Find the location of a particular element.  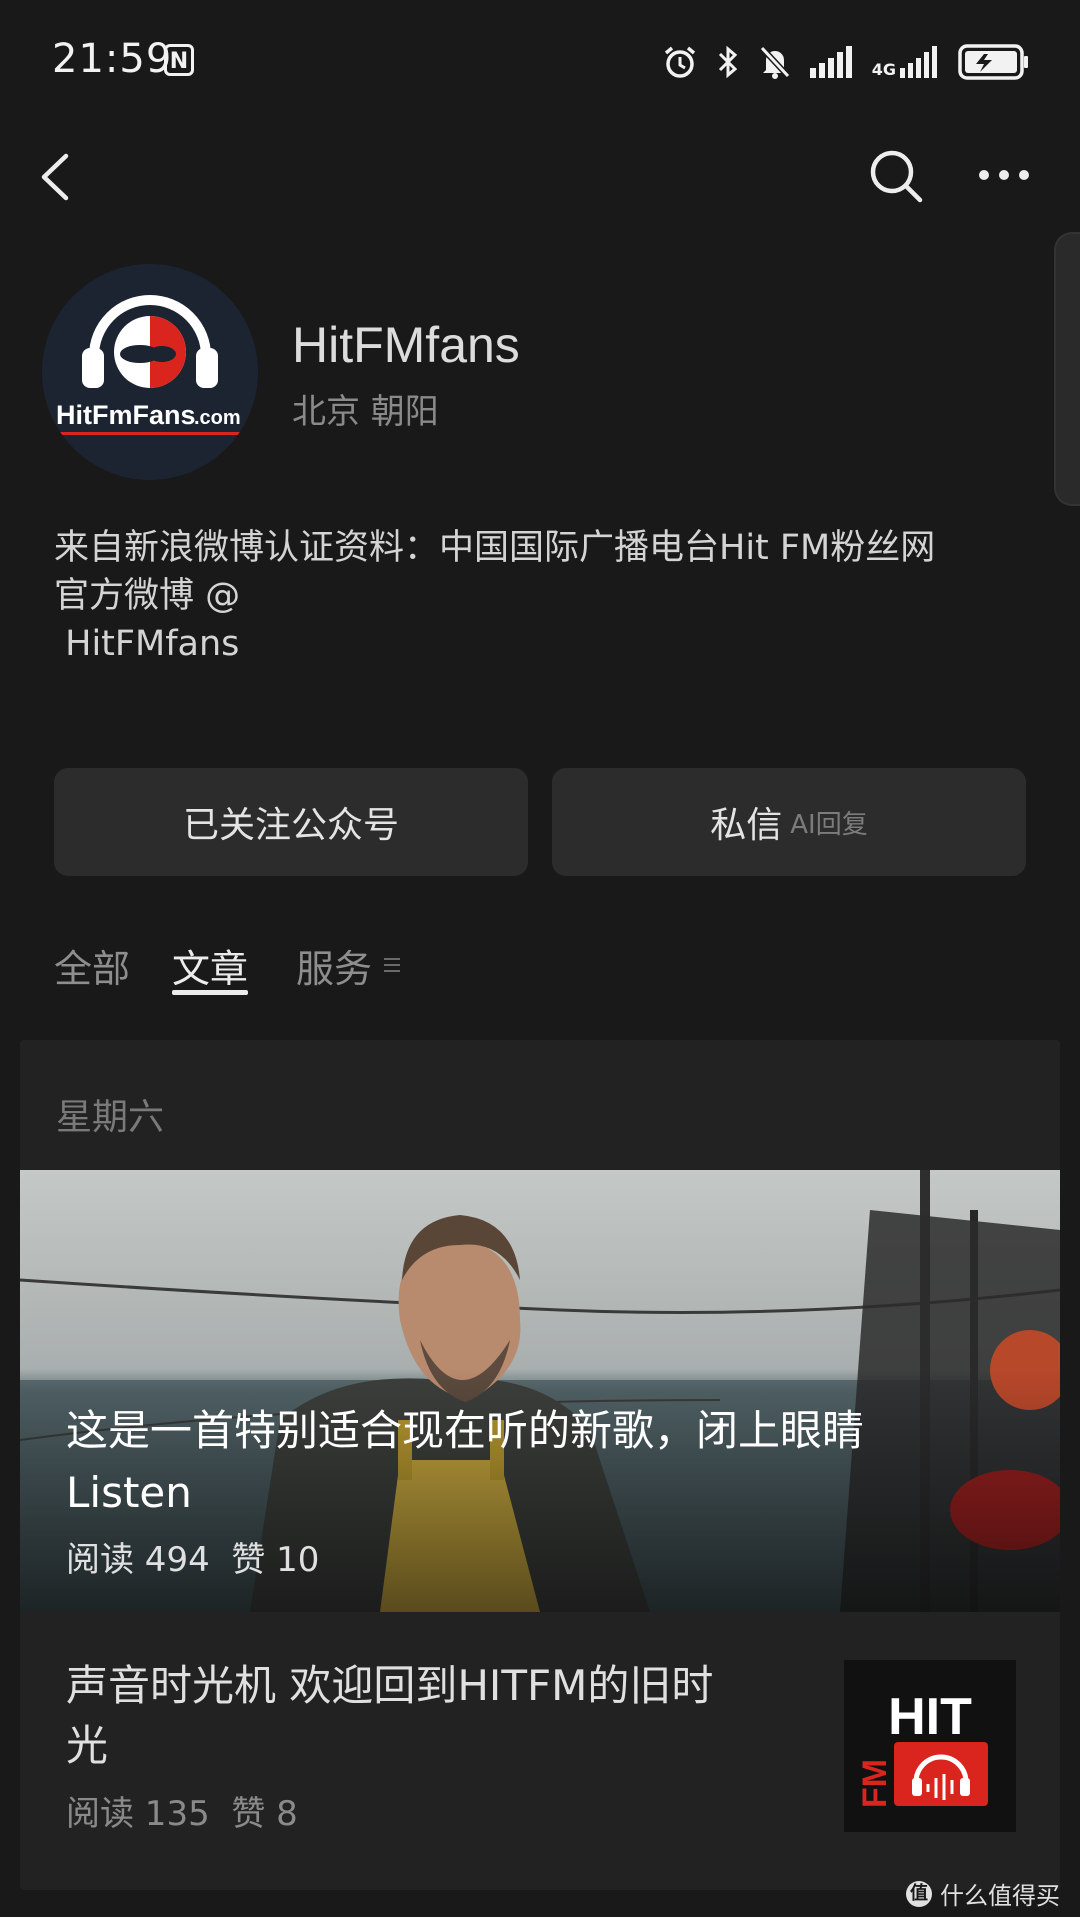

status-time: 21:59 is located at coordinates (112, 59).